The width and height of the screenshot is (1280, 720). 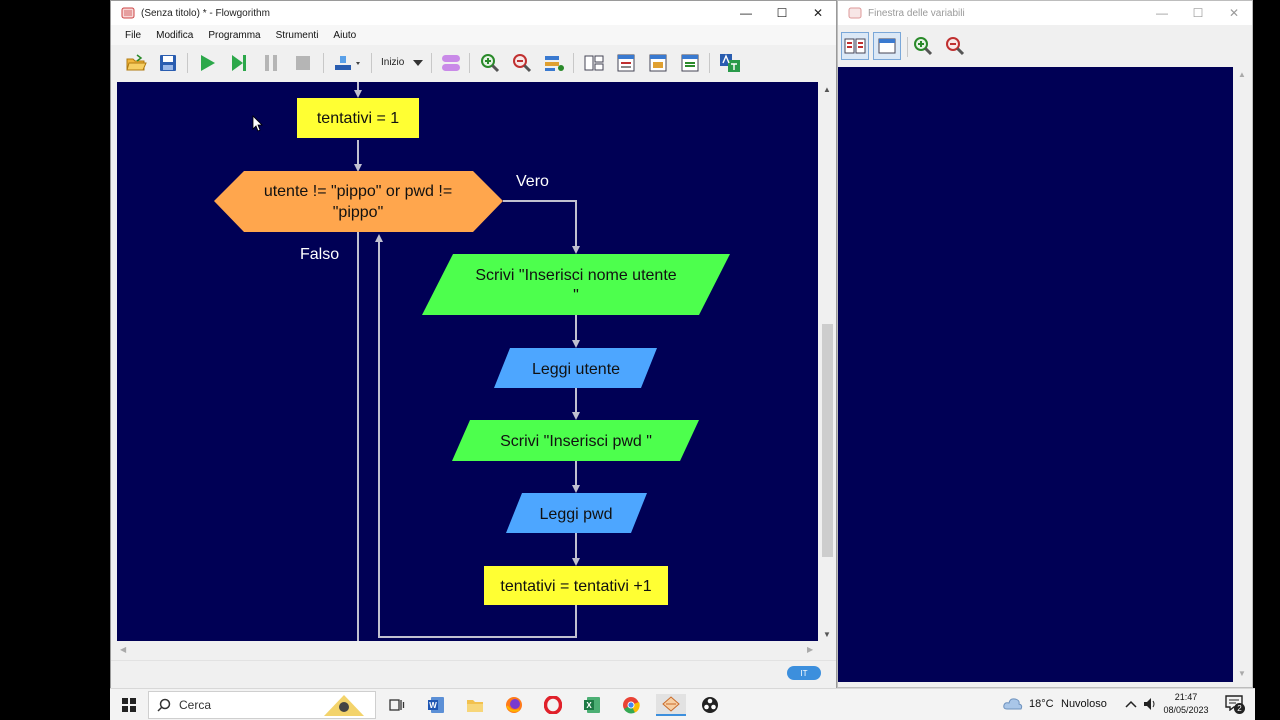 What do you see at coordinates (827, 440) in the screenshot?
I see `scrollbar-thumb` at bounding box center [827, 440].